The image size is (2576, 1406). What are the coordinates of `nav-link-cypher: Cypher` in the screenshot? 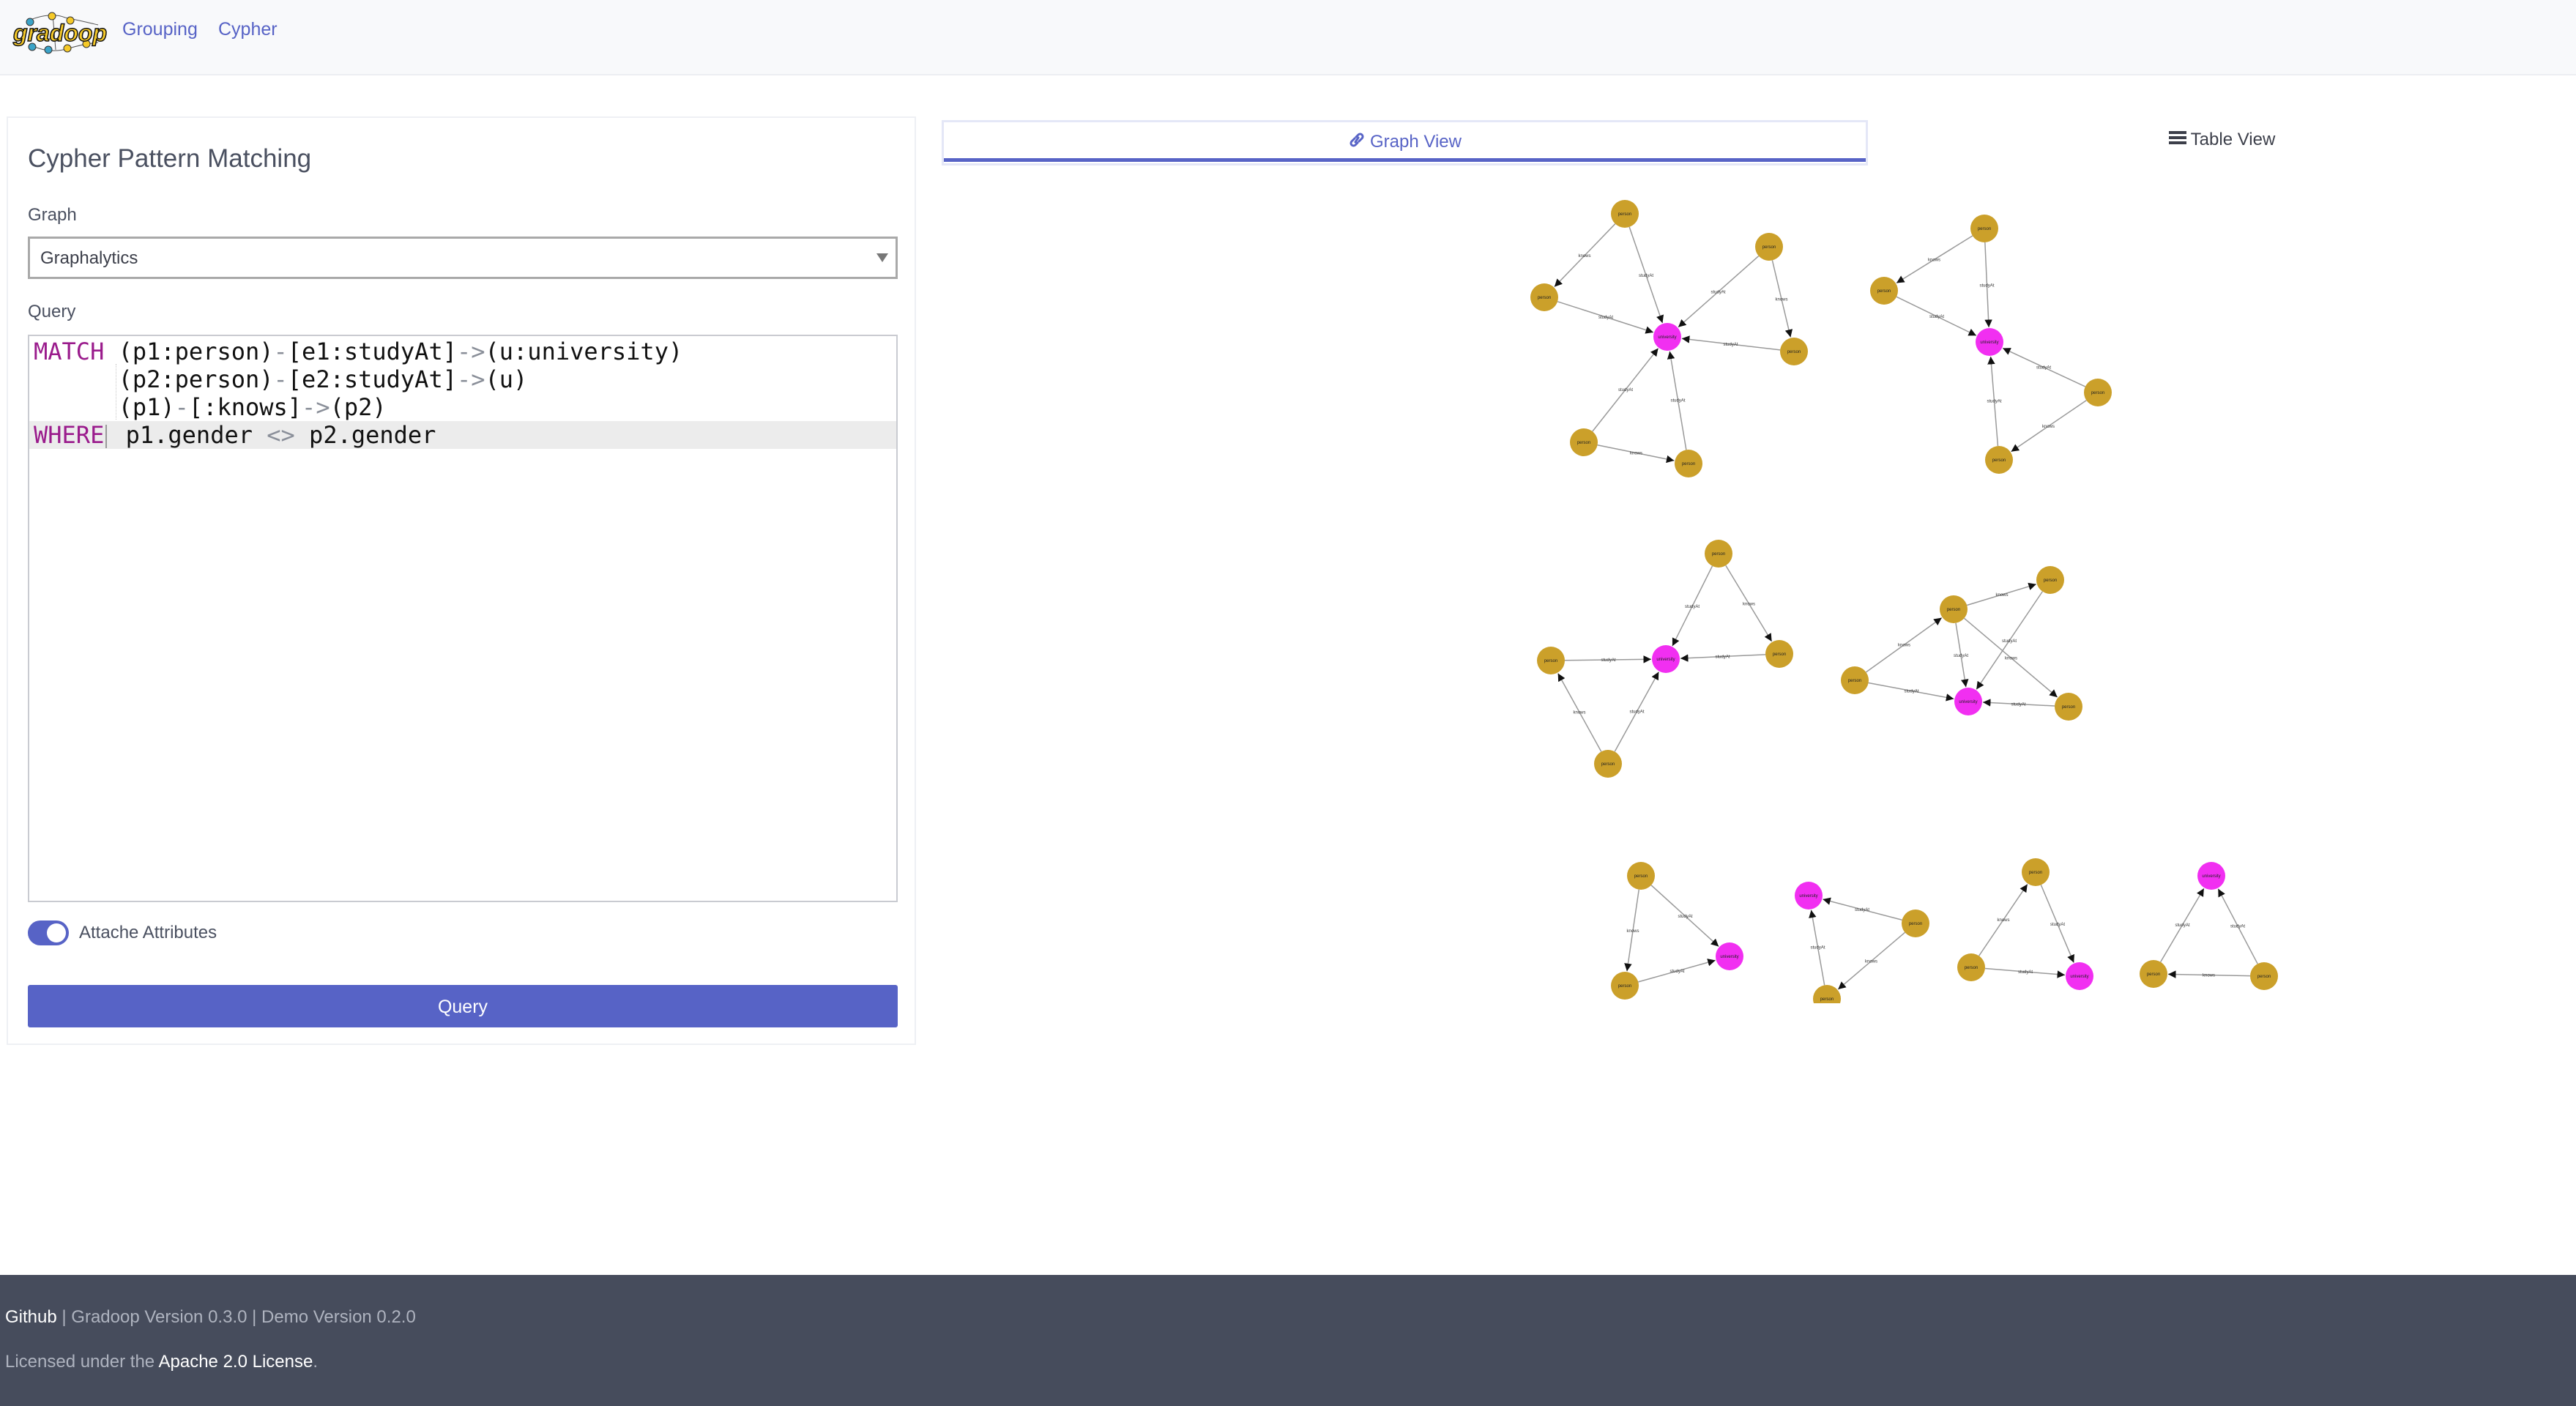 It's located at (248, 29).